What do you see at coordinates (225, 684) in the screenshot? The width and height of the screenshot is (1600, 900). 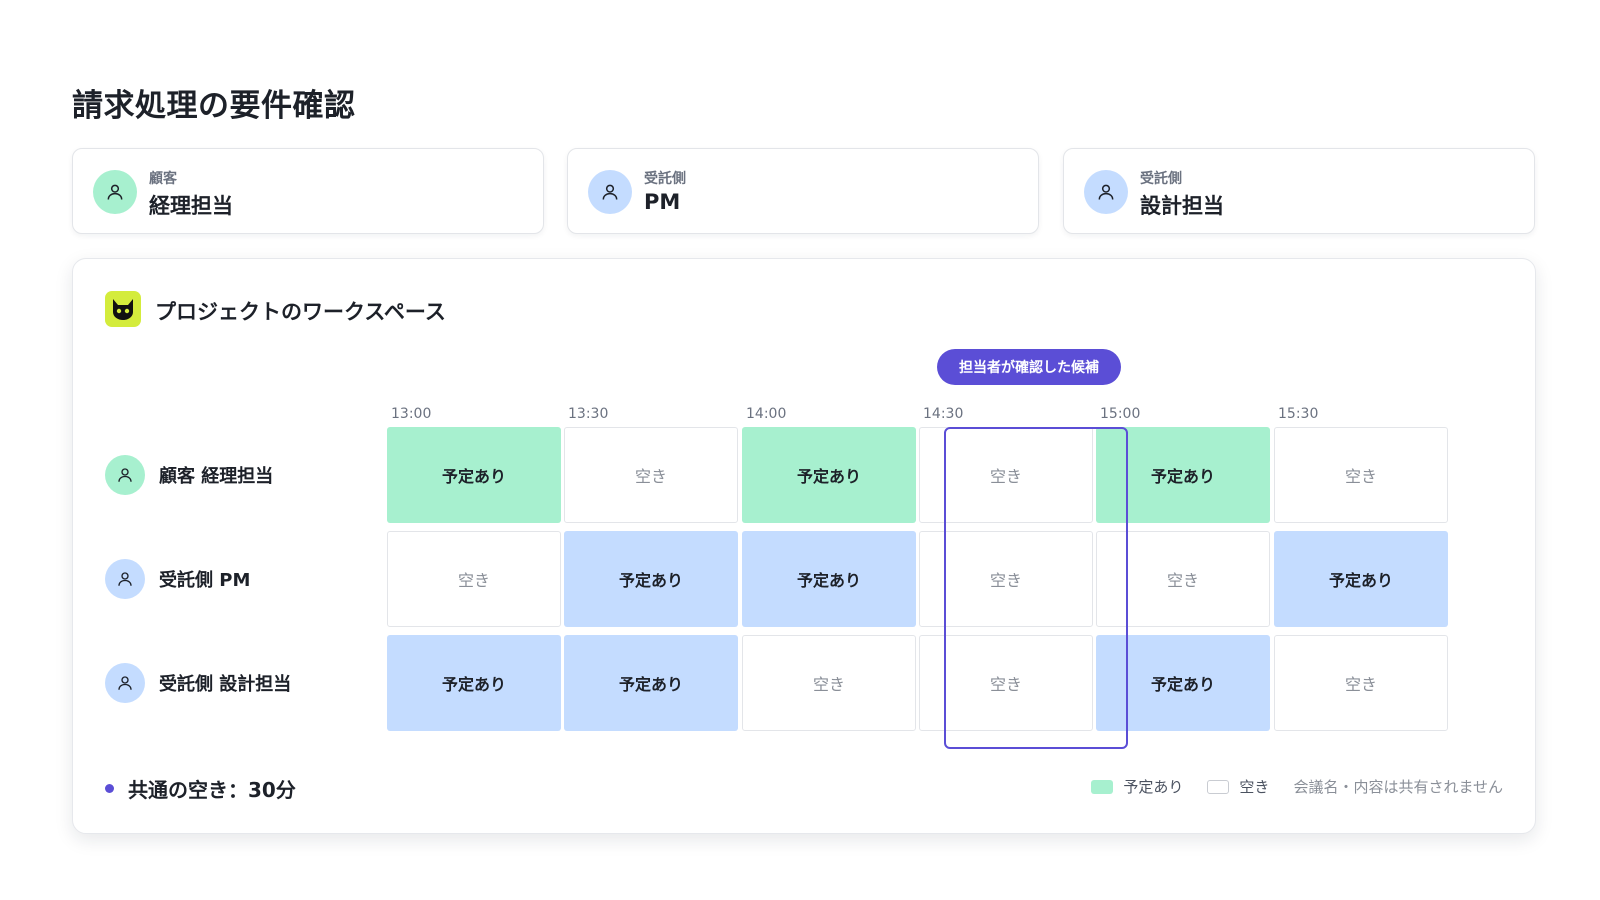 I see `row-label-text: 受託側 設計担当` at bounding box center [225, 684].